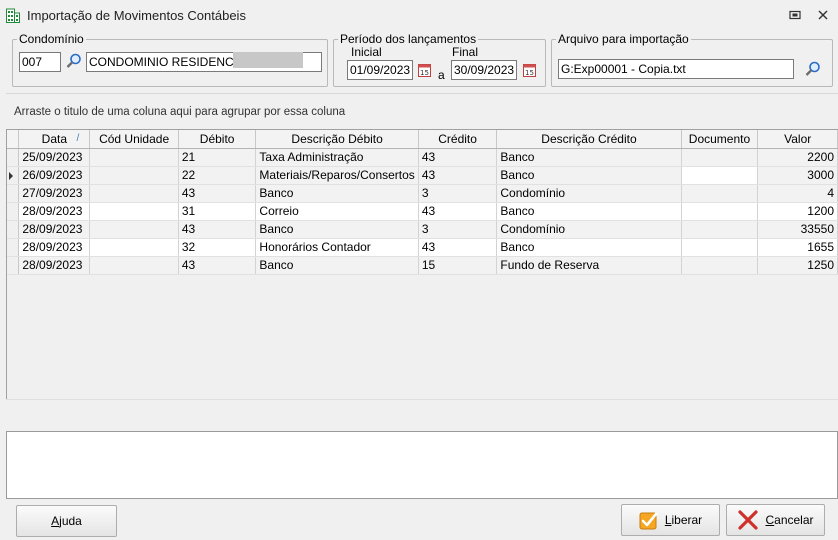  I want to click on current-row-arrow-icon, so click(11, 175).